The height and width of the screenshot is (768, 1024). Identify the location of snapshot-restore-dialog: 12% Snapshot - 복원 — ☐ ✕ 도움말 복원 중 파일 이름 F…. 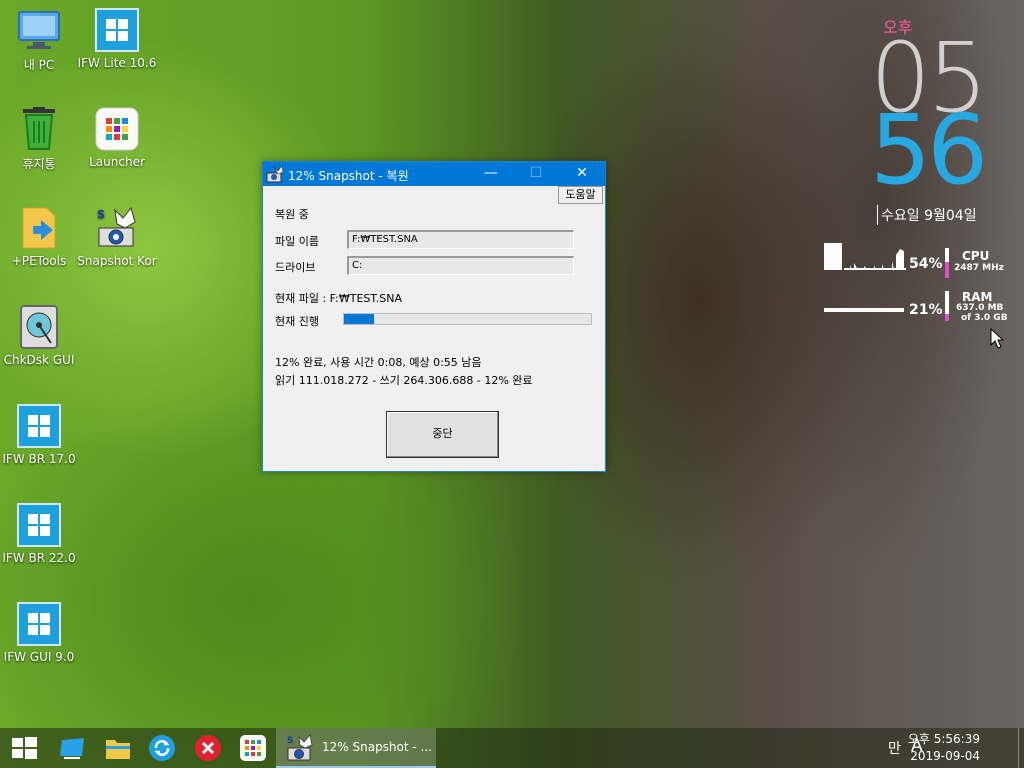
(434, 316).